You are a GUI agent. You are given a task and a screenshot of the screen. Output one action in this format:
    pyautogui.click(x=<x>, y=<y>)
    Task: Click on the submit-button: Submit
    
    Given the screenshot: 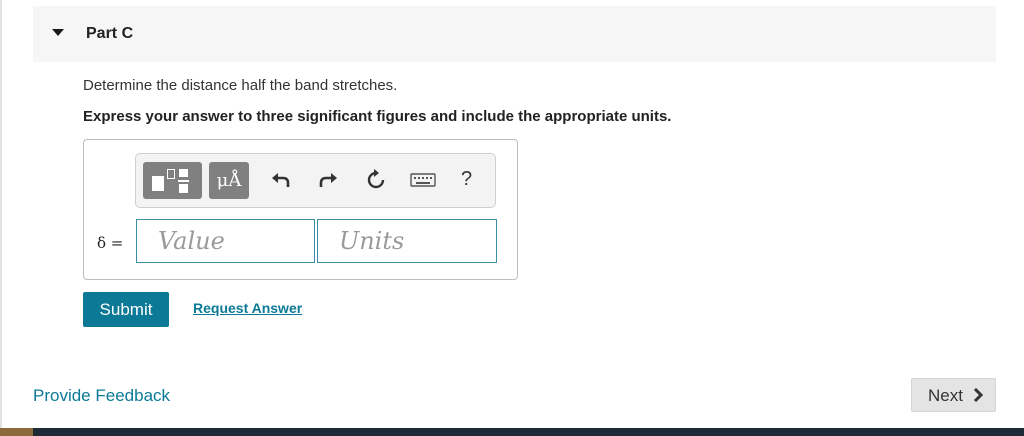 What is the action you would take?
    pyautogui.click(x=126, y=309)
    